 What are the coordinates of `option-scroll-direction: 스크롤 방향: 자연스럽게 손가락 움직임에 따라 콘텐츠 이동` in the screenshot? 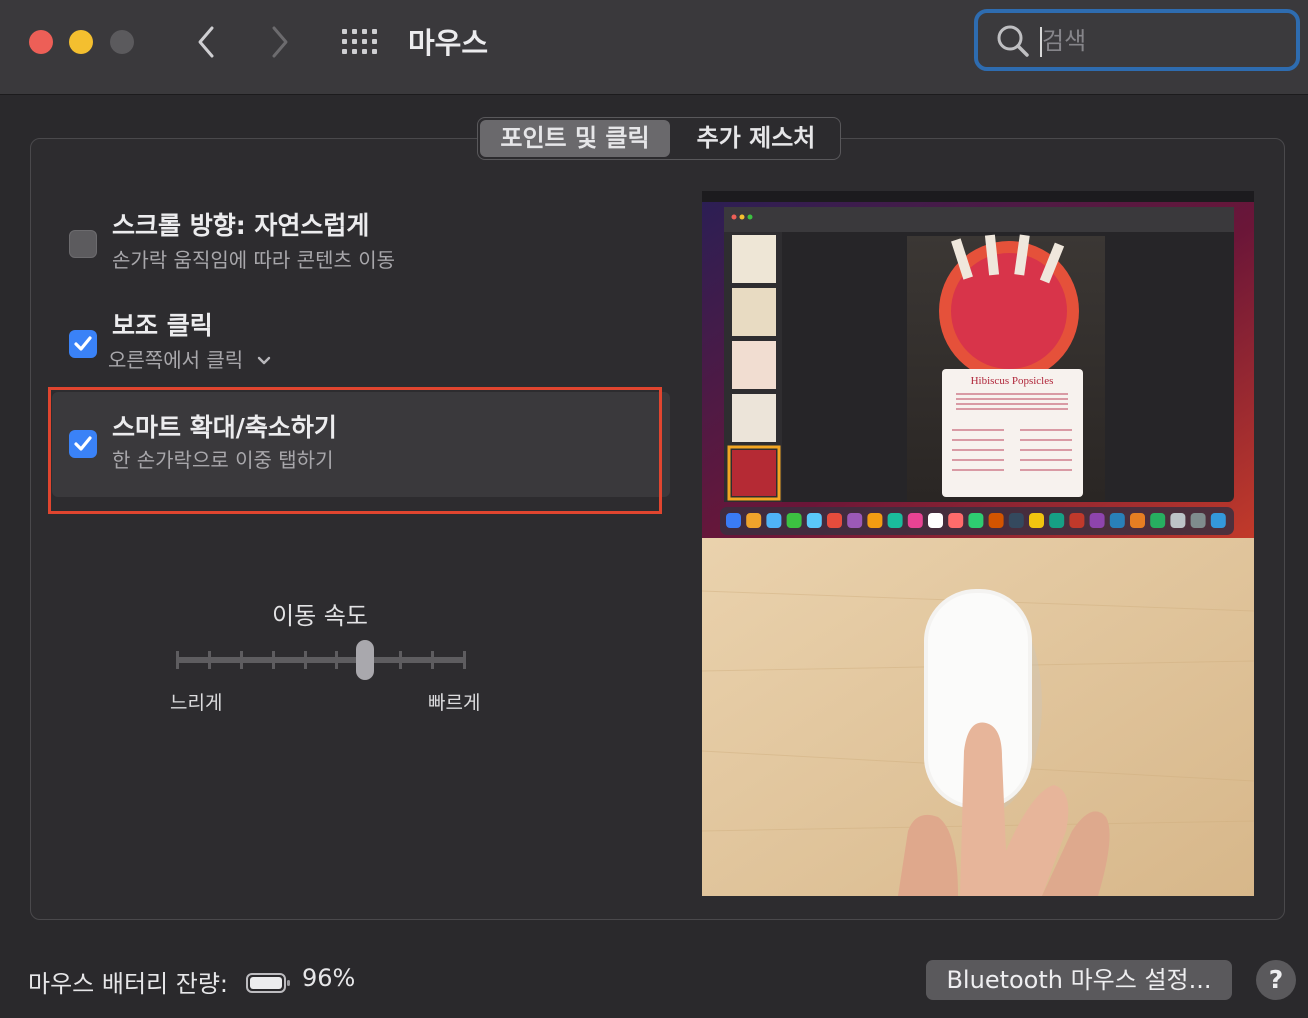 It's located at (361, 241).